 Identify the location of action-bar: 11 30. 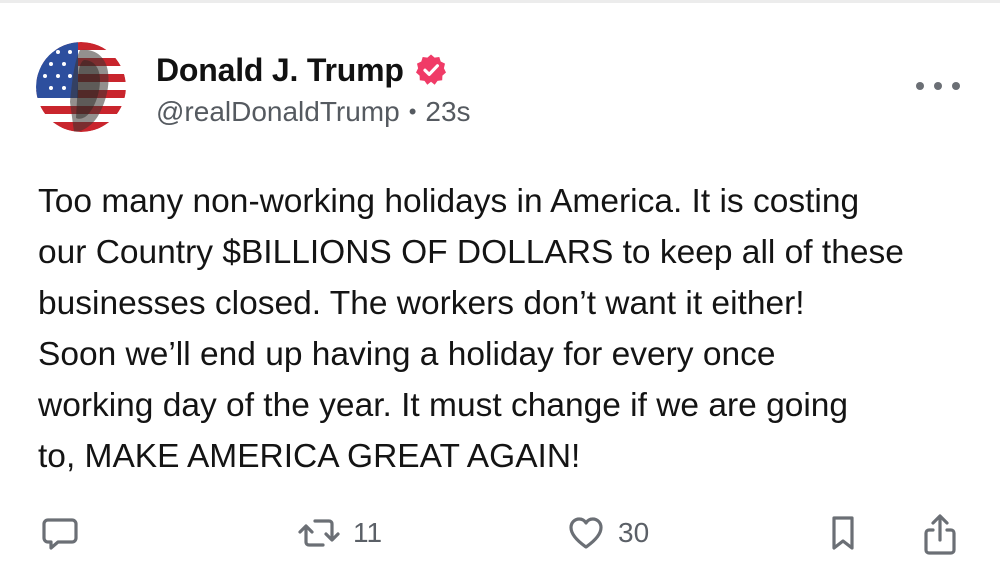
(500, 533).